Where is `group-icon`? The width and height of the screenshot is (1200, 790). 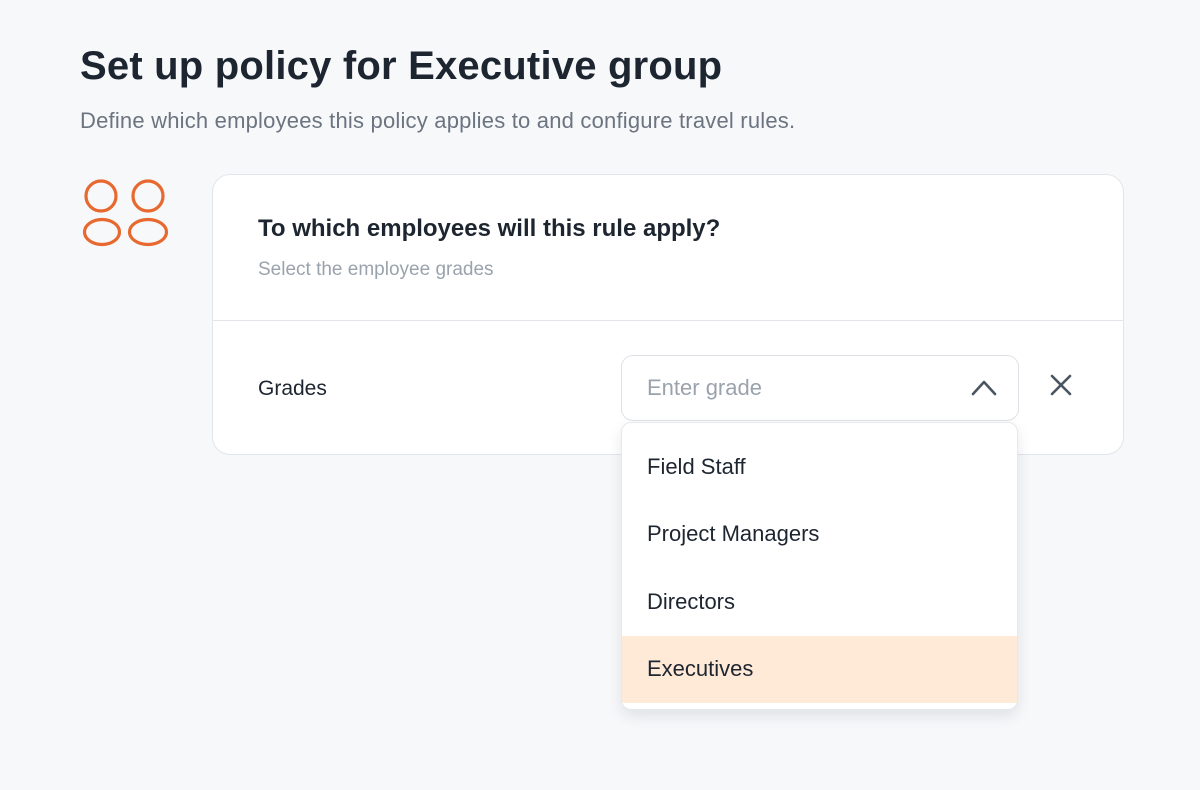
group-icon is located at coordinates (125, 213).